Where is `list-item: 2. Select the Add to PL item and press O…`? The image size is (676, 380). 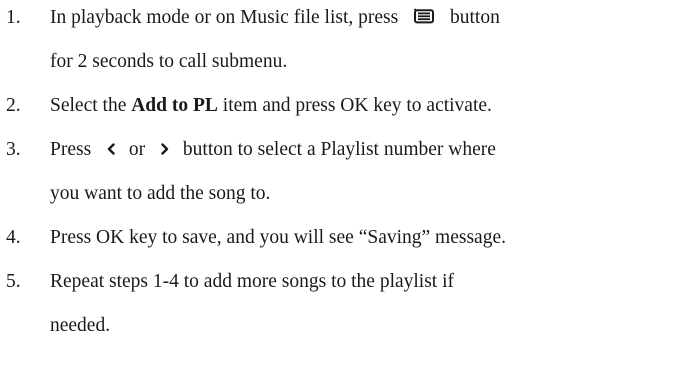 list-item: 2. Select the Add to PL item and press O… is located at coordinates (338, 106).